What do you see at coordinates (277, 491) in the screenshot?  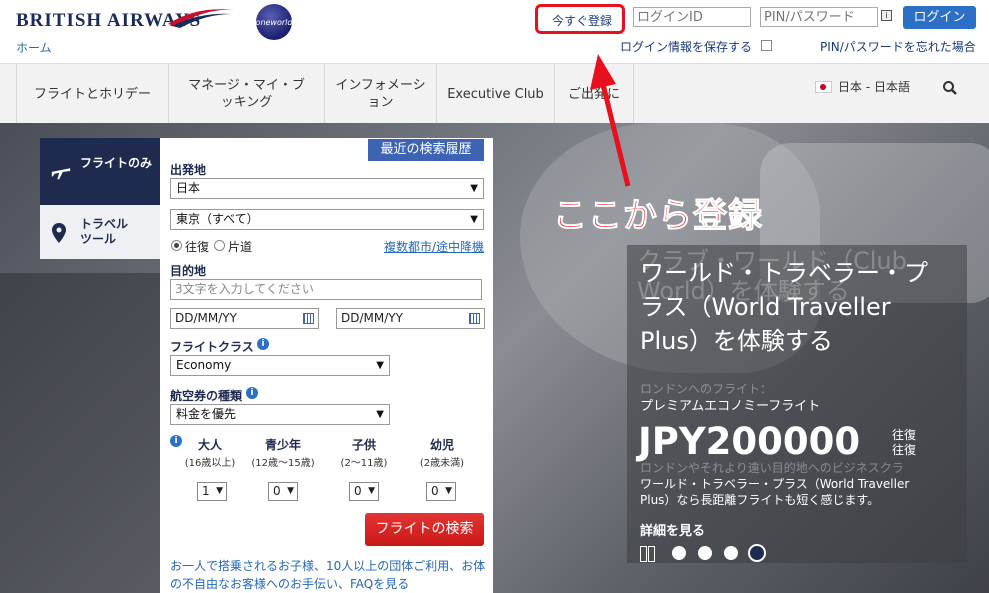 I see `youth-count: 0` at bounding box center [277, 491].